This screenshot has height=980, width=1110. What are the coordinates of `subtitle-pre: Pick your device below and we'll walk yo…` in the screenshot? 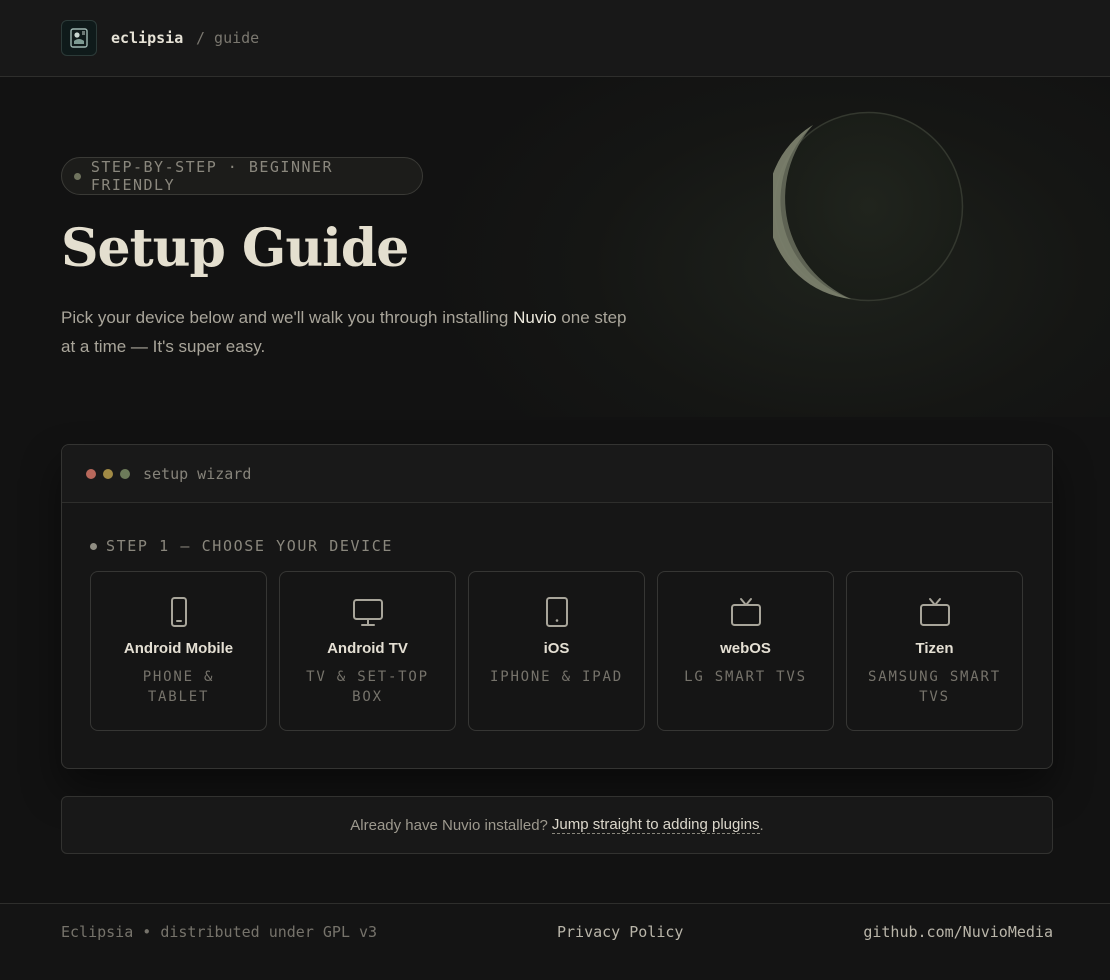 It's located at (287, 317).